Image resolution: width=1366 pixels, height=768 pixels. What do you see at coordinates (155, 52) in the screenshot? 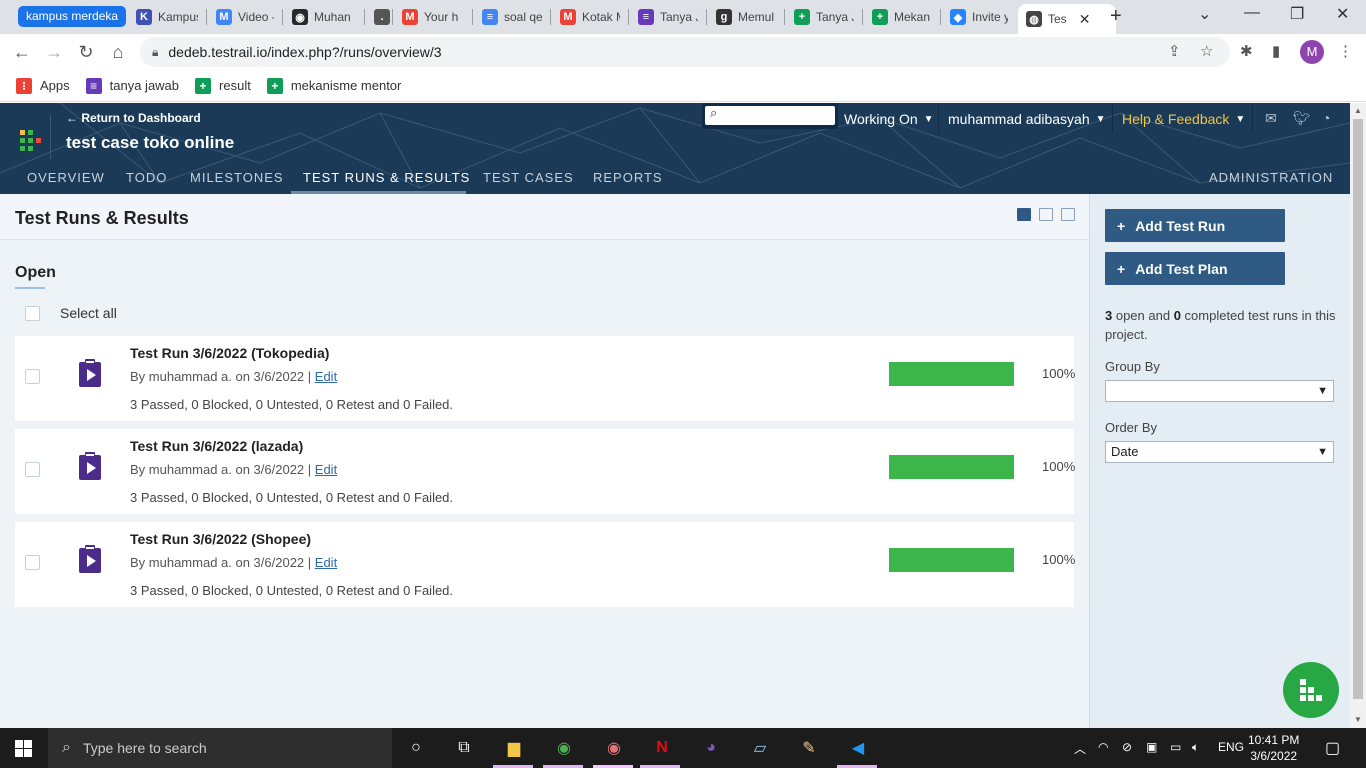
I see `lock-icon: 🔒︎` at bounding box center [155, 52].